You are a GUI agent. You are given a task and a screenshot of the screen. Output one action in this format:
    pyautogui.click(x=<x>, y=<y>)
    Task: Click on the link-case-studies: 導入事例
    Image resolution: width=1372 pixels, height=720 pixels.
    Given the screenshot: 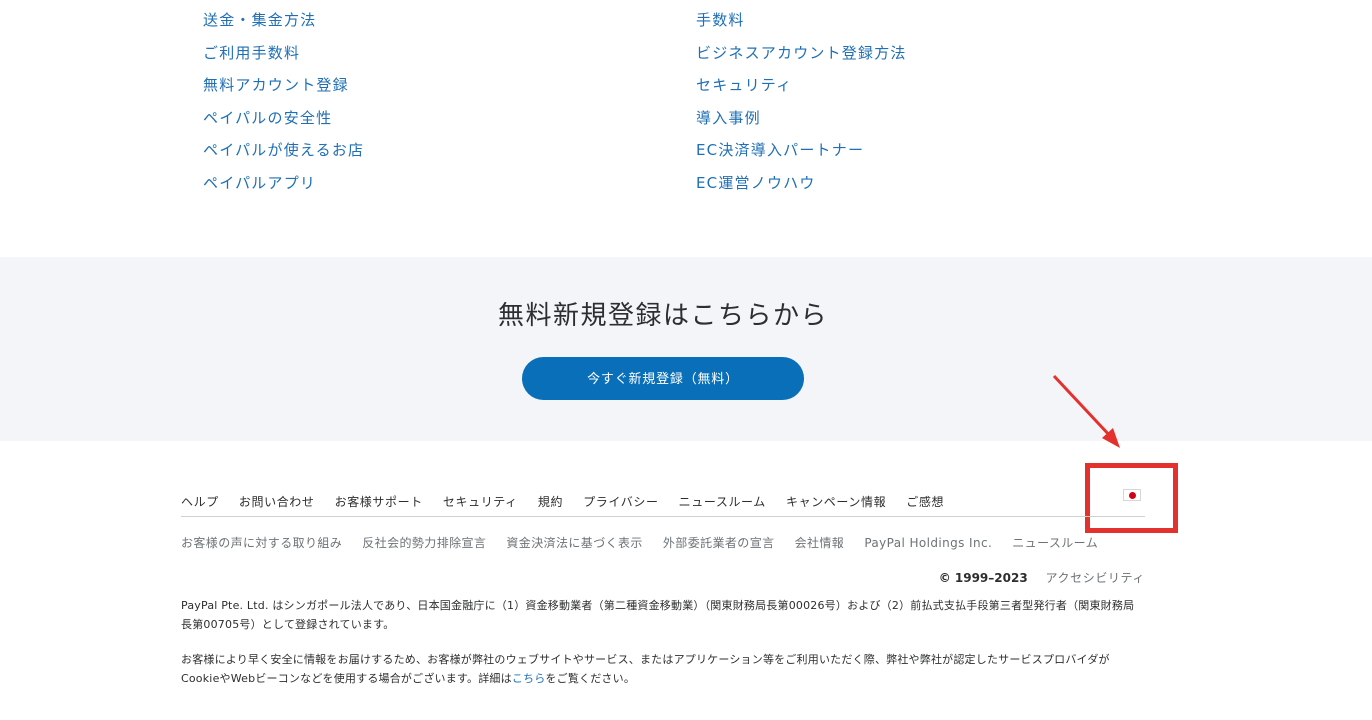 What is the action you would take?
    pyautogui.click(x=801, y=121)
    